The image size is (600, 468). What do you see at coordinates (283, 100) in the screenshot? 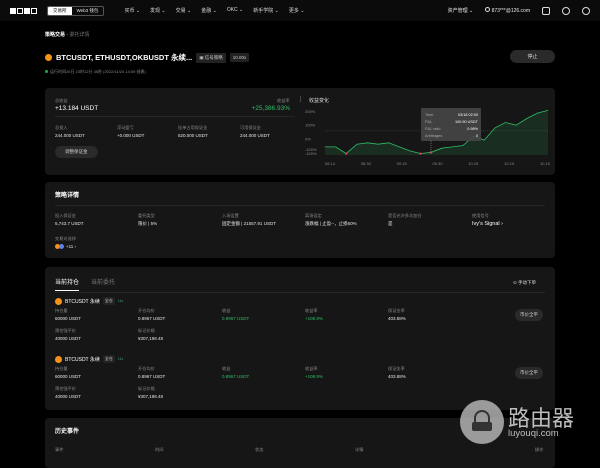
I see `rate-label: 收益率` at bounding box center [283, 100].